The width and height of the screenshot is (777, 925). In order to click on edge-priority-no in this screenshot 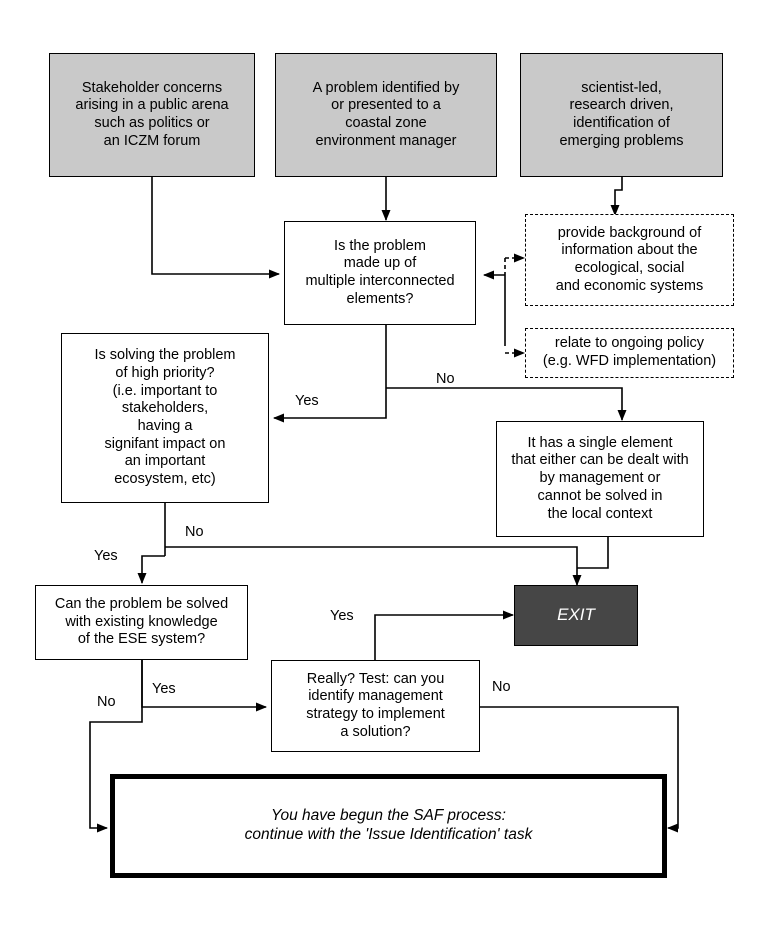, I will do `click(373, 566)`.